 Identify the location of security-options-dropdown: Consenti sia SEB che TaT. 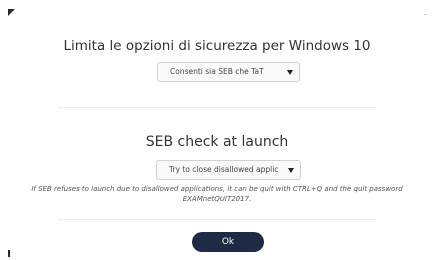
(228, 72).